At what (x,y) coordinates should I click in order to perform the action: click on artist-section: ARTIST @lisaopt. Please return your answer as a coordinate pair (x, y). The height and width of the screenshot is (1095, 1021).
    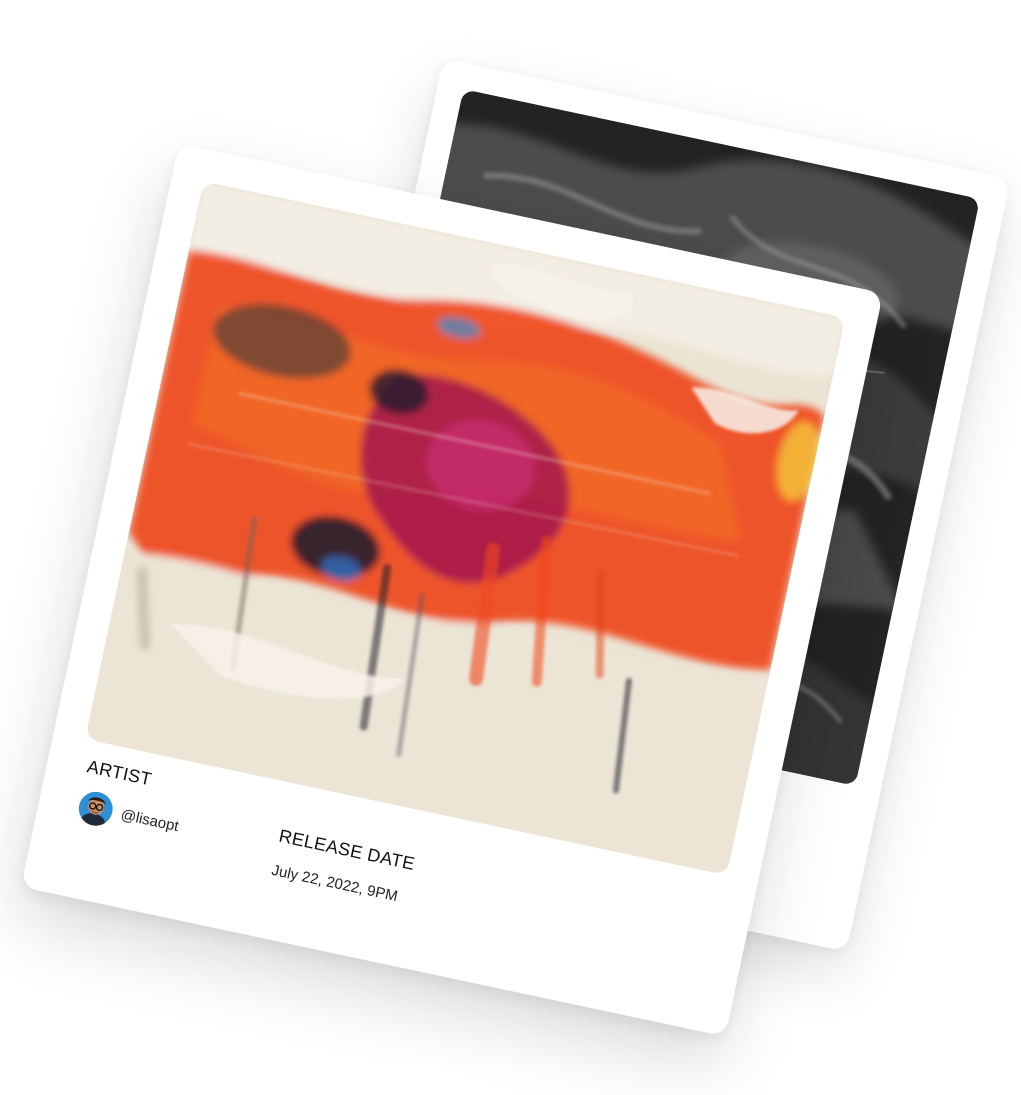
    Looking at the image, I should click on (132, 799).